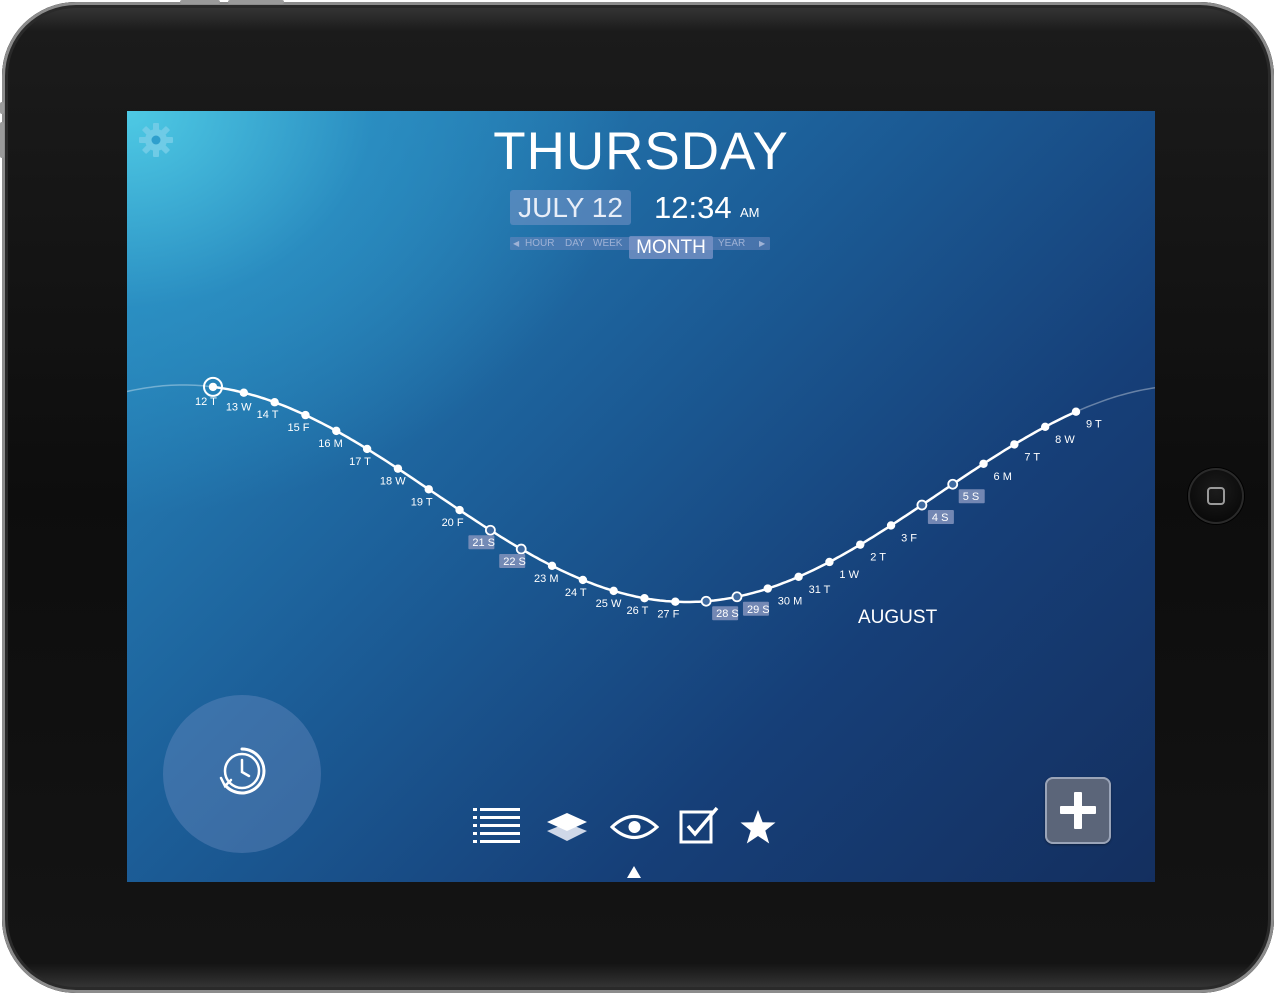 The height and width of the screenshot is (995, 1276). I want to click on day-label-26-t: 26 T, so click(638, 611).